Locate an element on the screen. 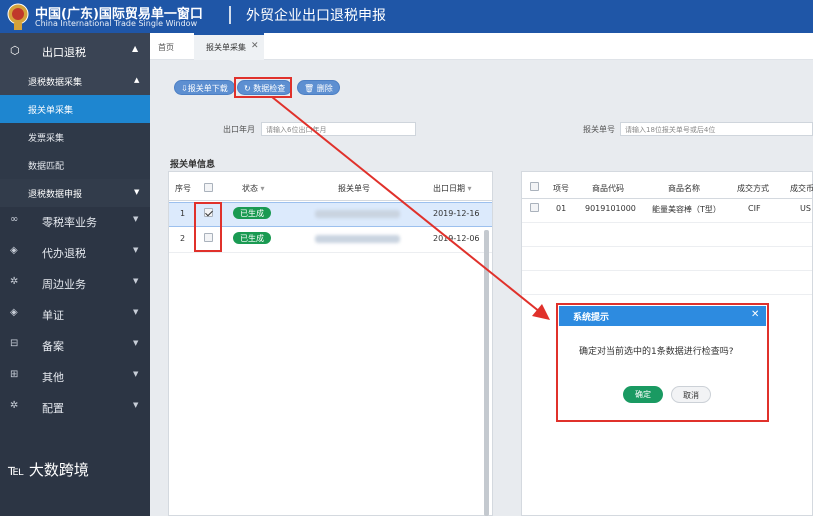 This screenshot has width=813, height=516. dialog-header: 系统提示 ✕ is located at coordinates (662, 316).